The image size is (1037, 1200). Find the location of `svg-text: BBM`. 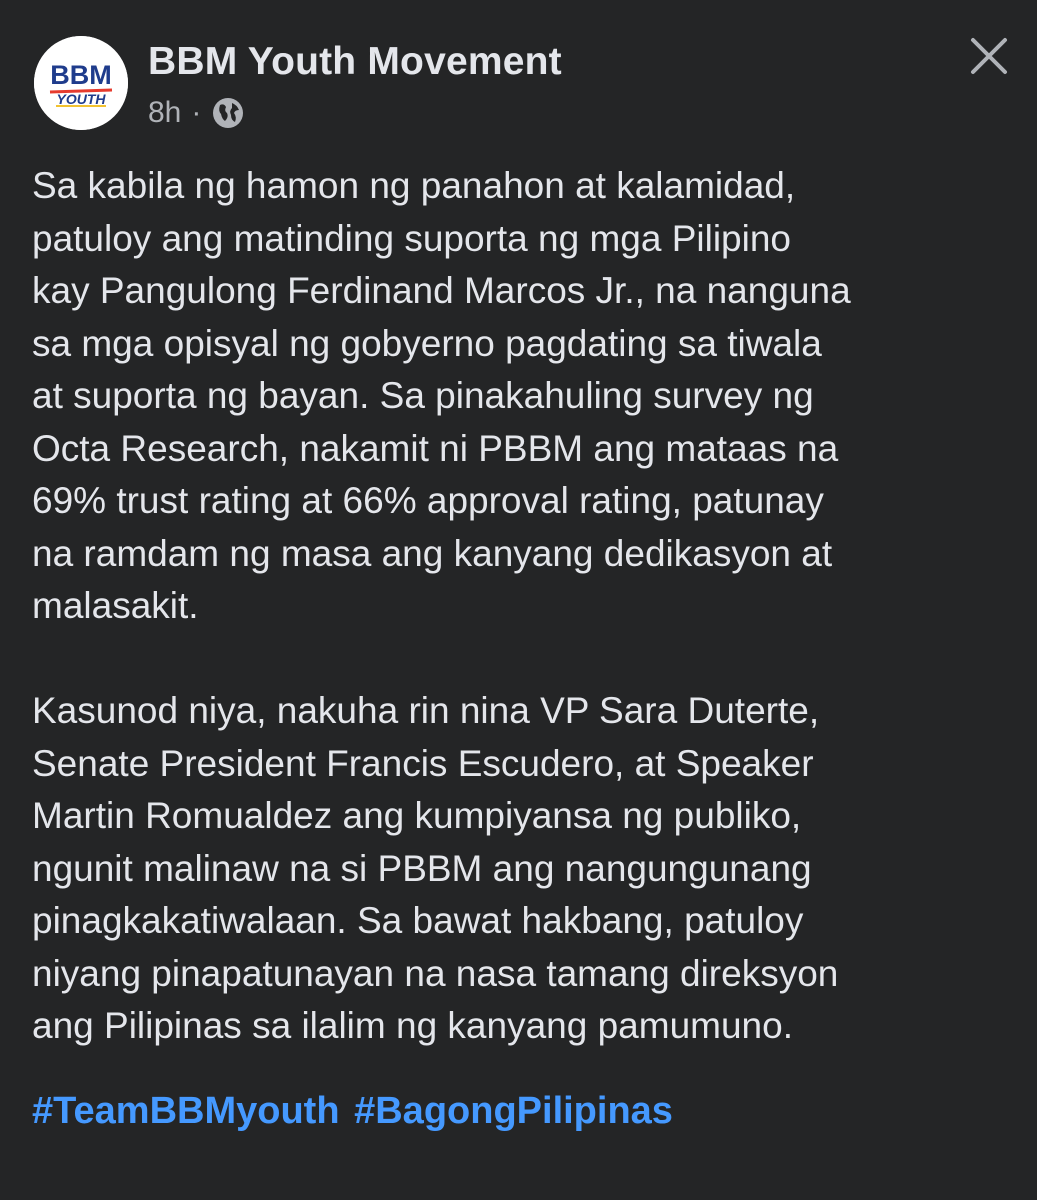

svg-text: BBM is located at coordinates (81, 75).